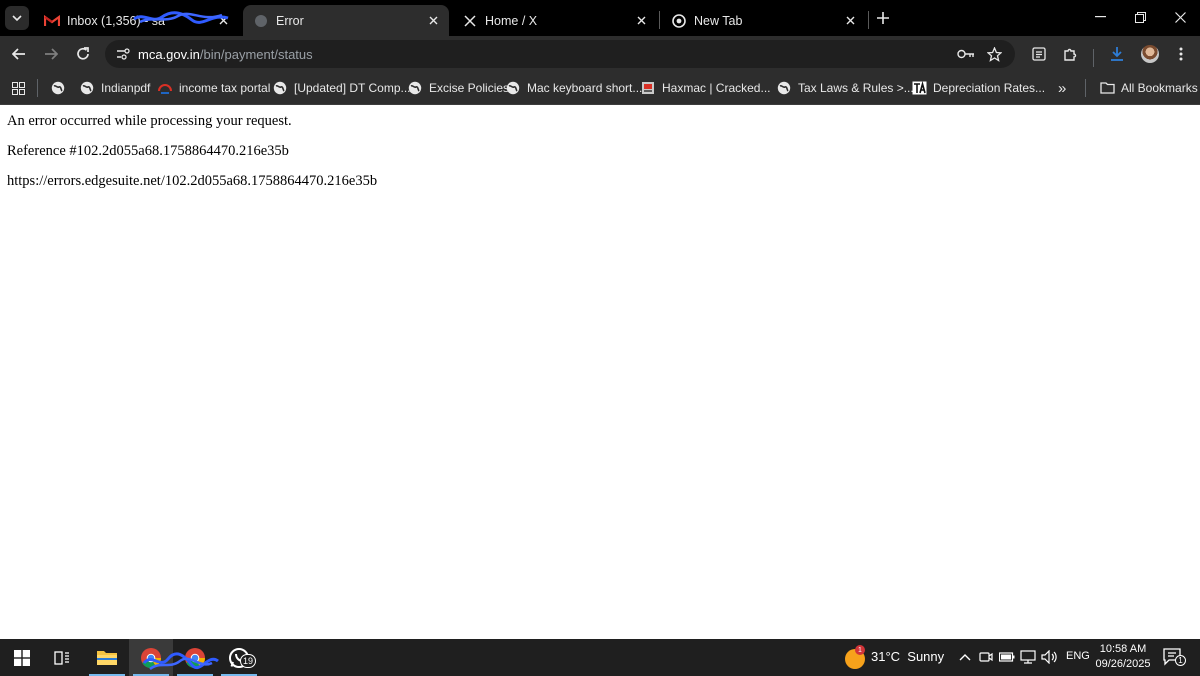 The image size is (1200, 676). I want to click on tab-search-button, so click(17, 18).